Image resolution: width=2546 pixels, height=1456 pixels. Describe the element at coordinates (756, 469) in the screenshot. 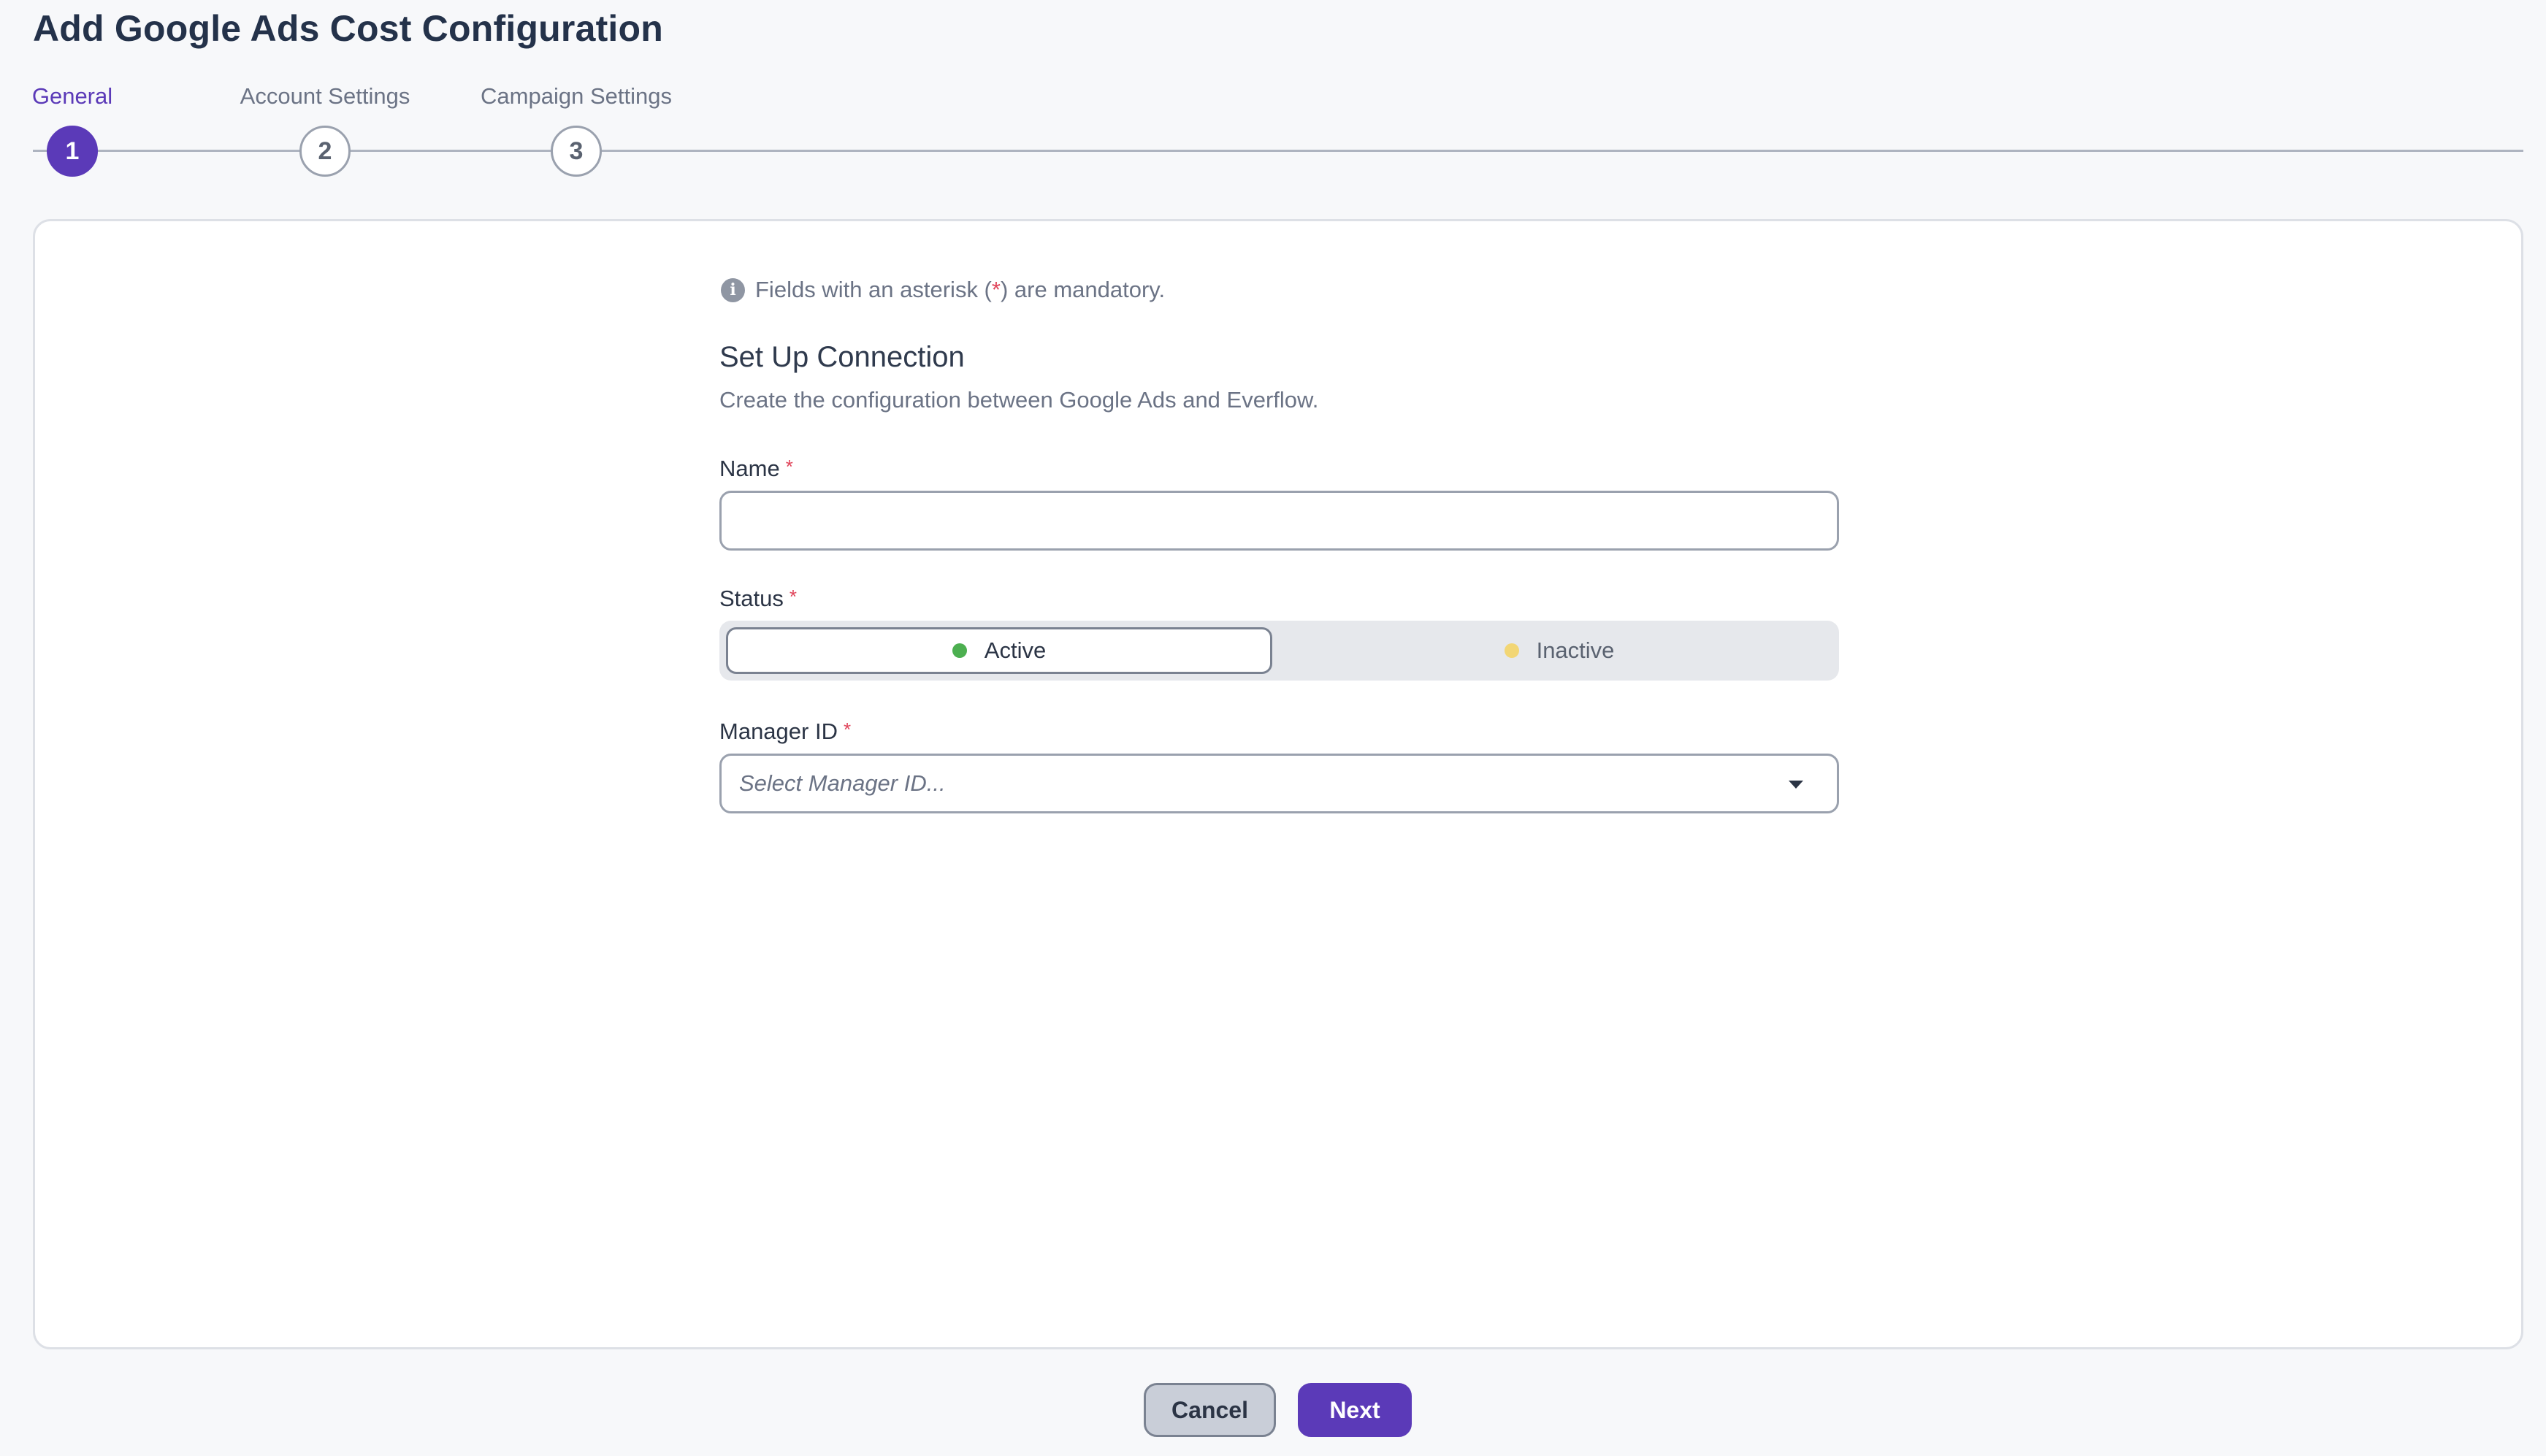

I see `name-label: Name *` at that location.